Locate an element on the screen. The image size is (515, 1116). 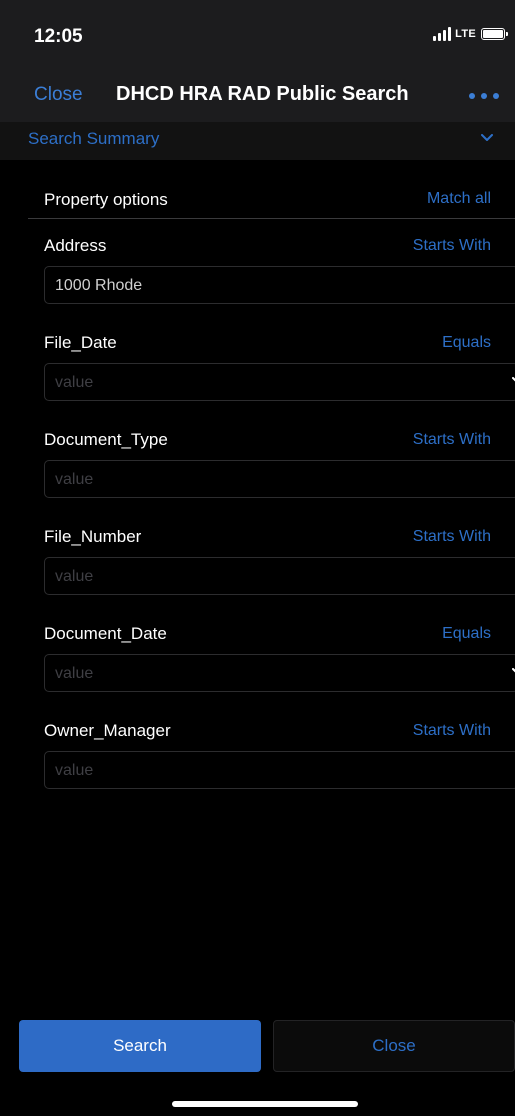
nav-close-button: Close is located at coordinates (58, 95).